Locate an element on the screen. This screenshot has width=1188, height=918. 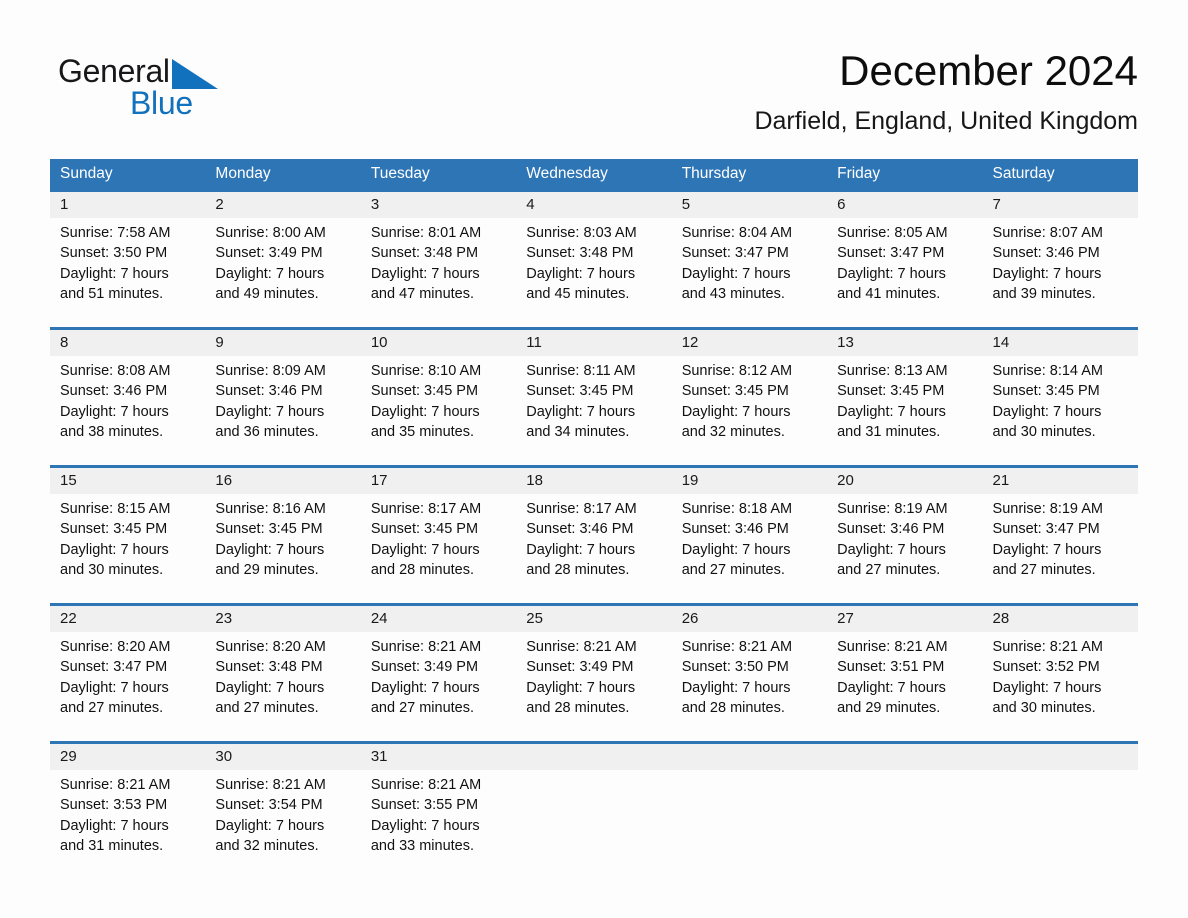
sunrise-text: Sunrise: 8:04 AM is located at coordinates (737, 233).